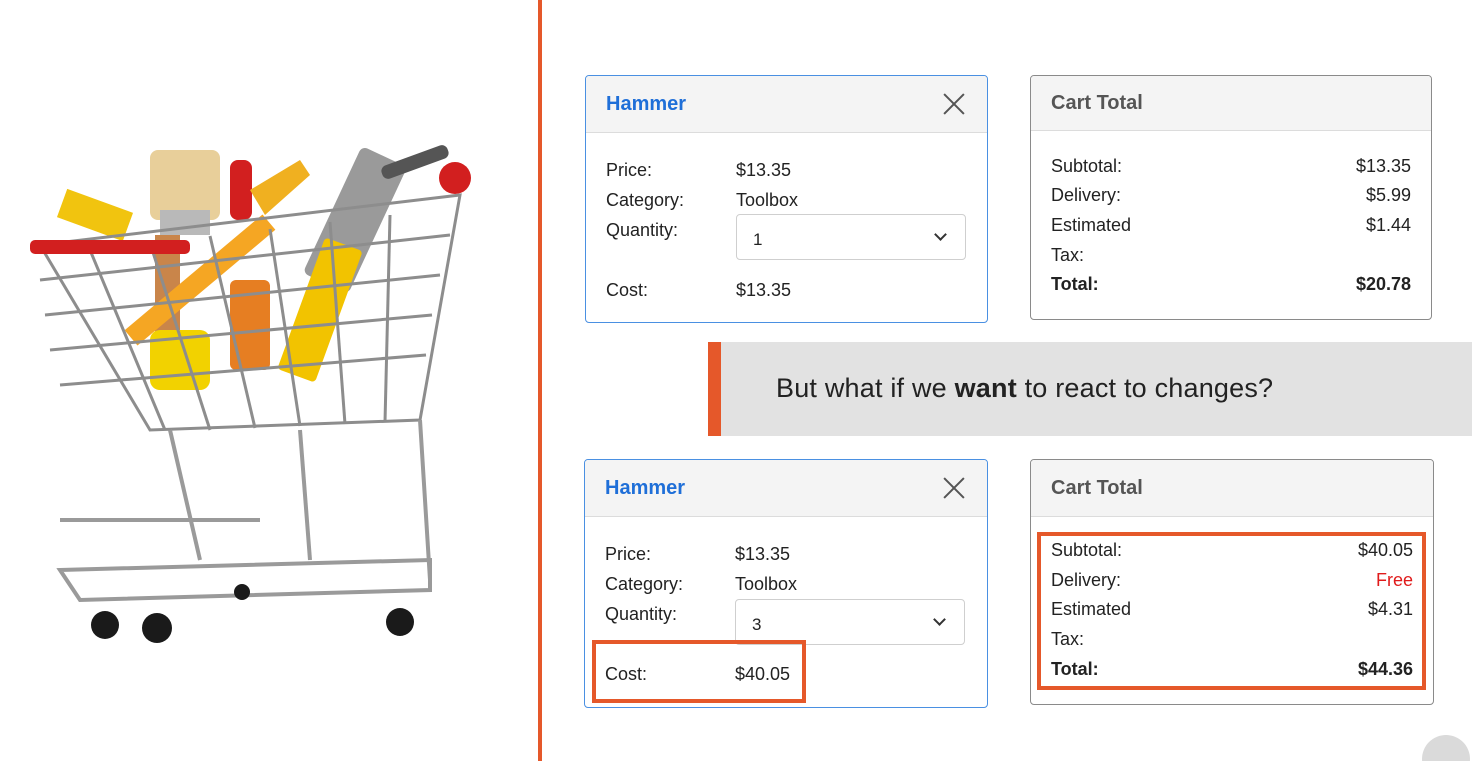 This screenshot has height=761, width=1472. I want to click on banner-suffix: to react to changes?, so click(1145, 388).